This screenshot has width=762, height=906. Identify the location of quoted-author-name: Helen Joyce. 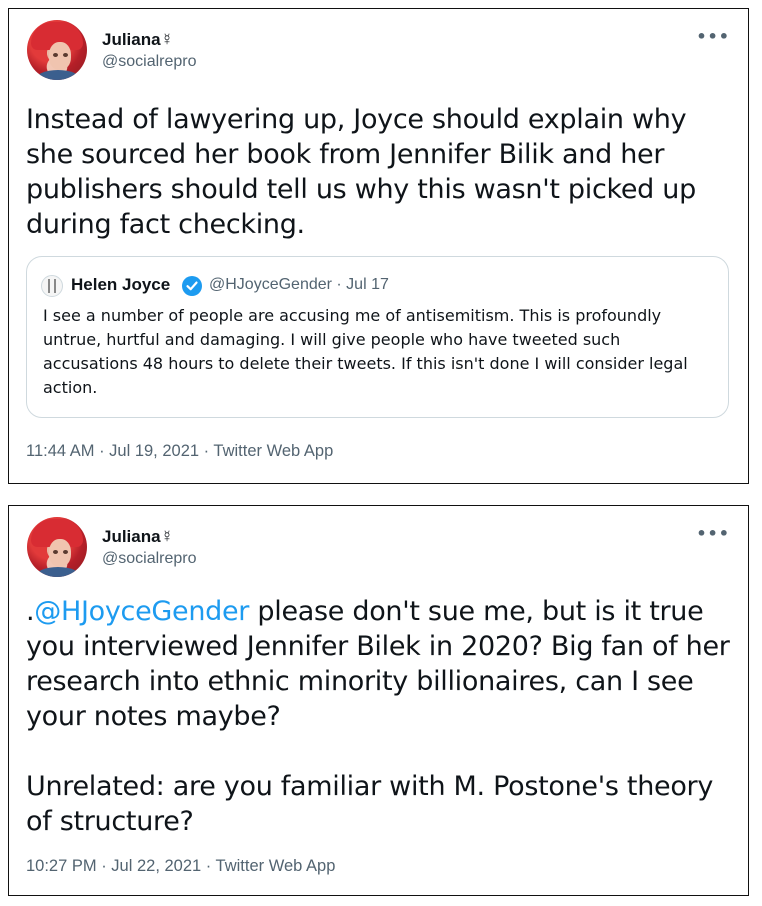
(120, 285).